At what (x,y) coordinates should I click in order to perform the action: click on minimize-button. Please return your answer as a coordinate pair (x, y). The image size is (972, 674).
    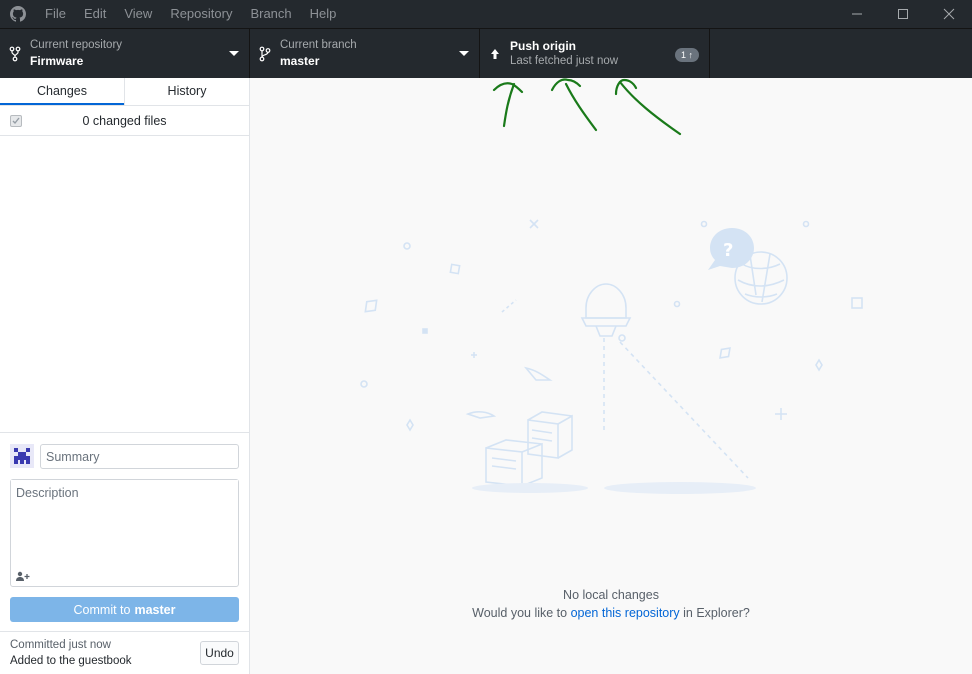
    Looking at the image, I should click on (857, 14).